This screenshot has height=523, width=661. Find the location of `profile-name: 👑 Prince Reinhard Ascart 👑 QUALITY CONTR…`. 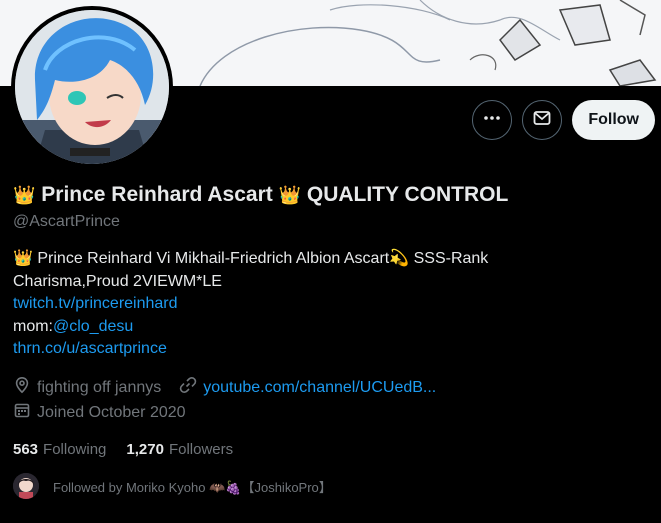

profile-name: 👑 Prince Reinhard Ascart 👑 QUALITY CONTR… is located at coordinates (260, 195).